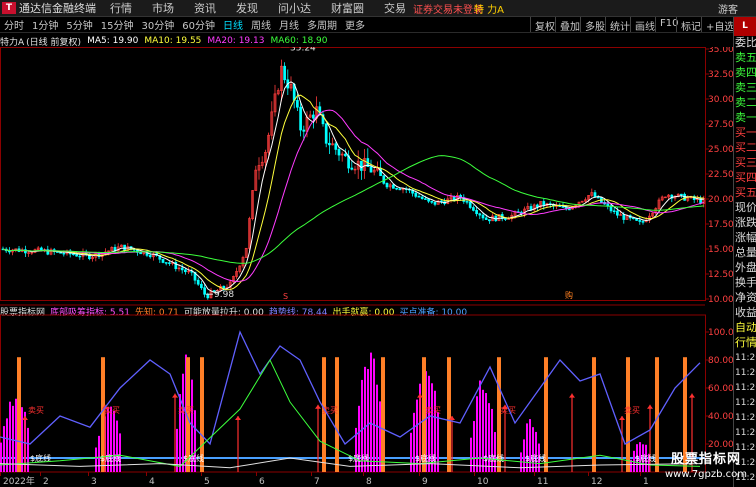 The height and width of the screenshot is (487, 756). Describe the element at coordinates (205, 8) in the screenshot. I see `menu-zixun: 资讯` at that location.